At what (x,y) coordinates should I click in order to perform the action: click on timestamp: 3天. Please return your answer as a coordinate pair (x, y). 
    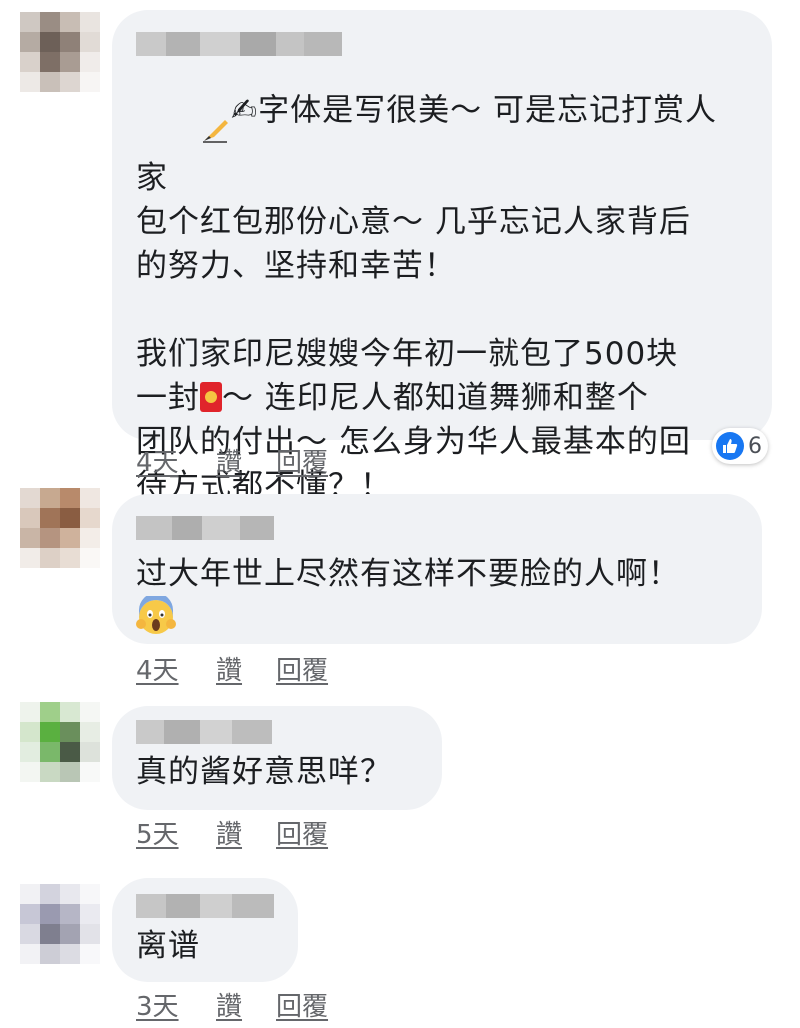
    Looking at the image, I should click on (159, 1004).